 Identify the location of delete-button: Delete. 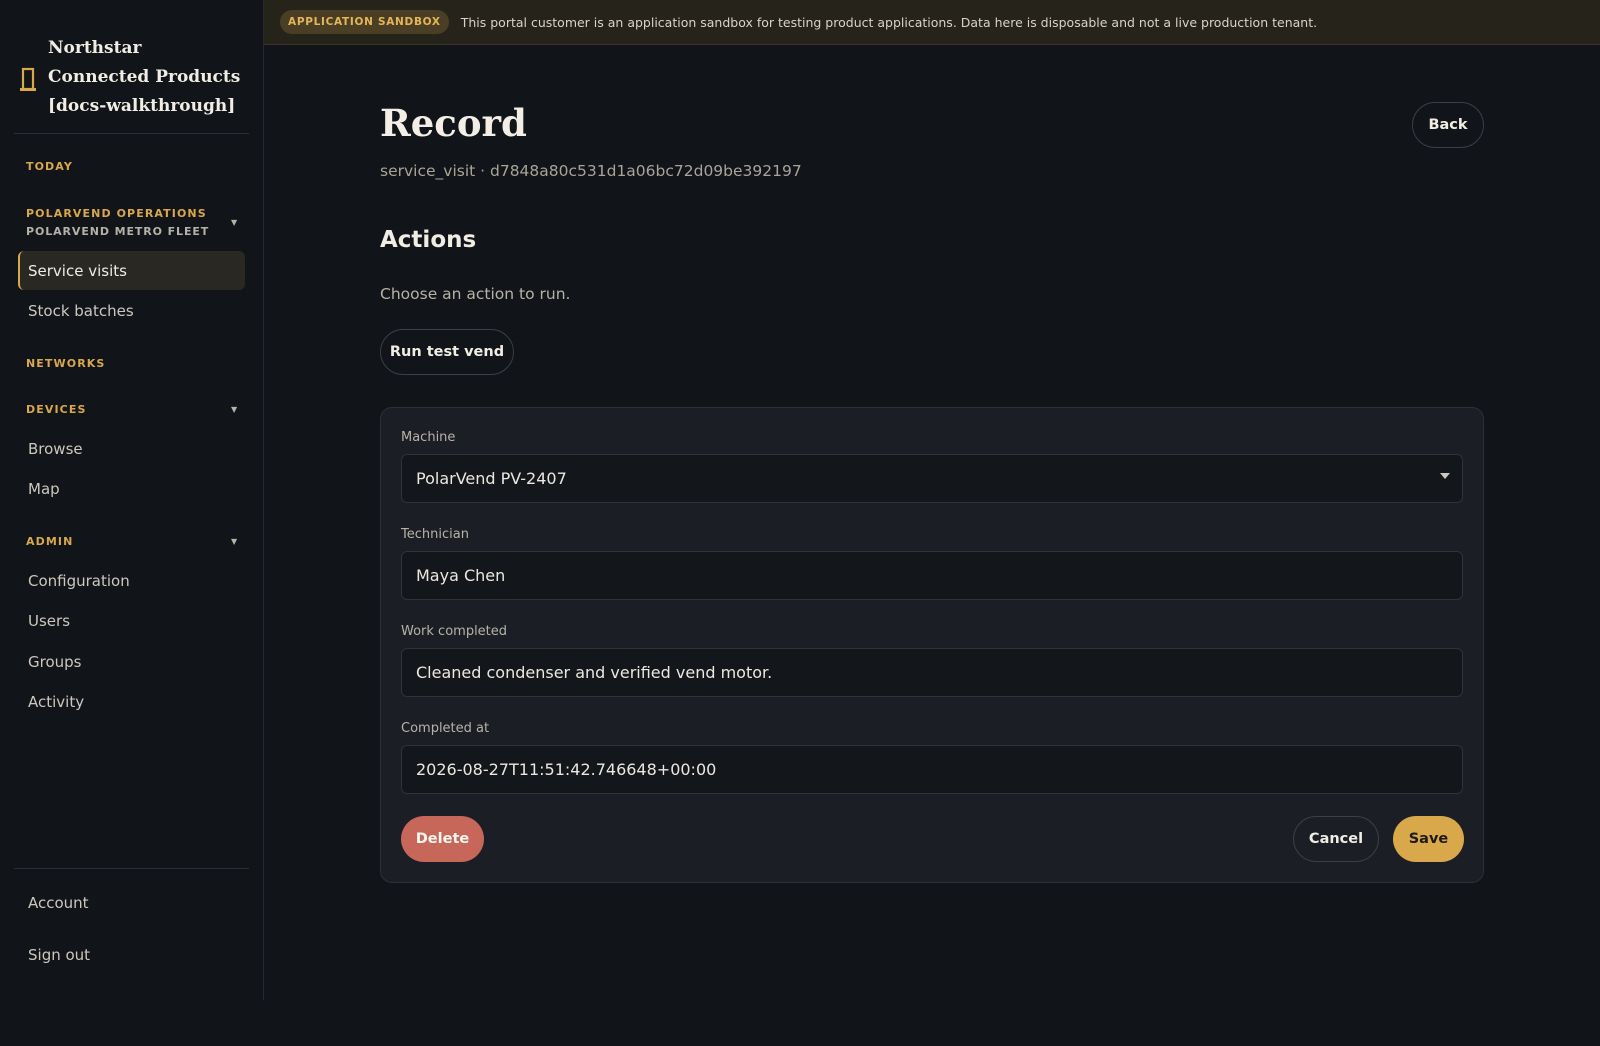
(442, 839).